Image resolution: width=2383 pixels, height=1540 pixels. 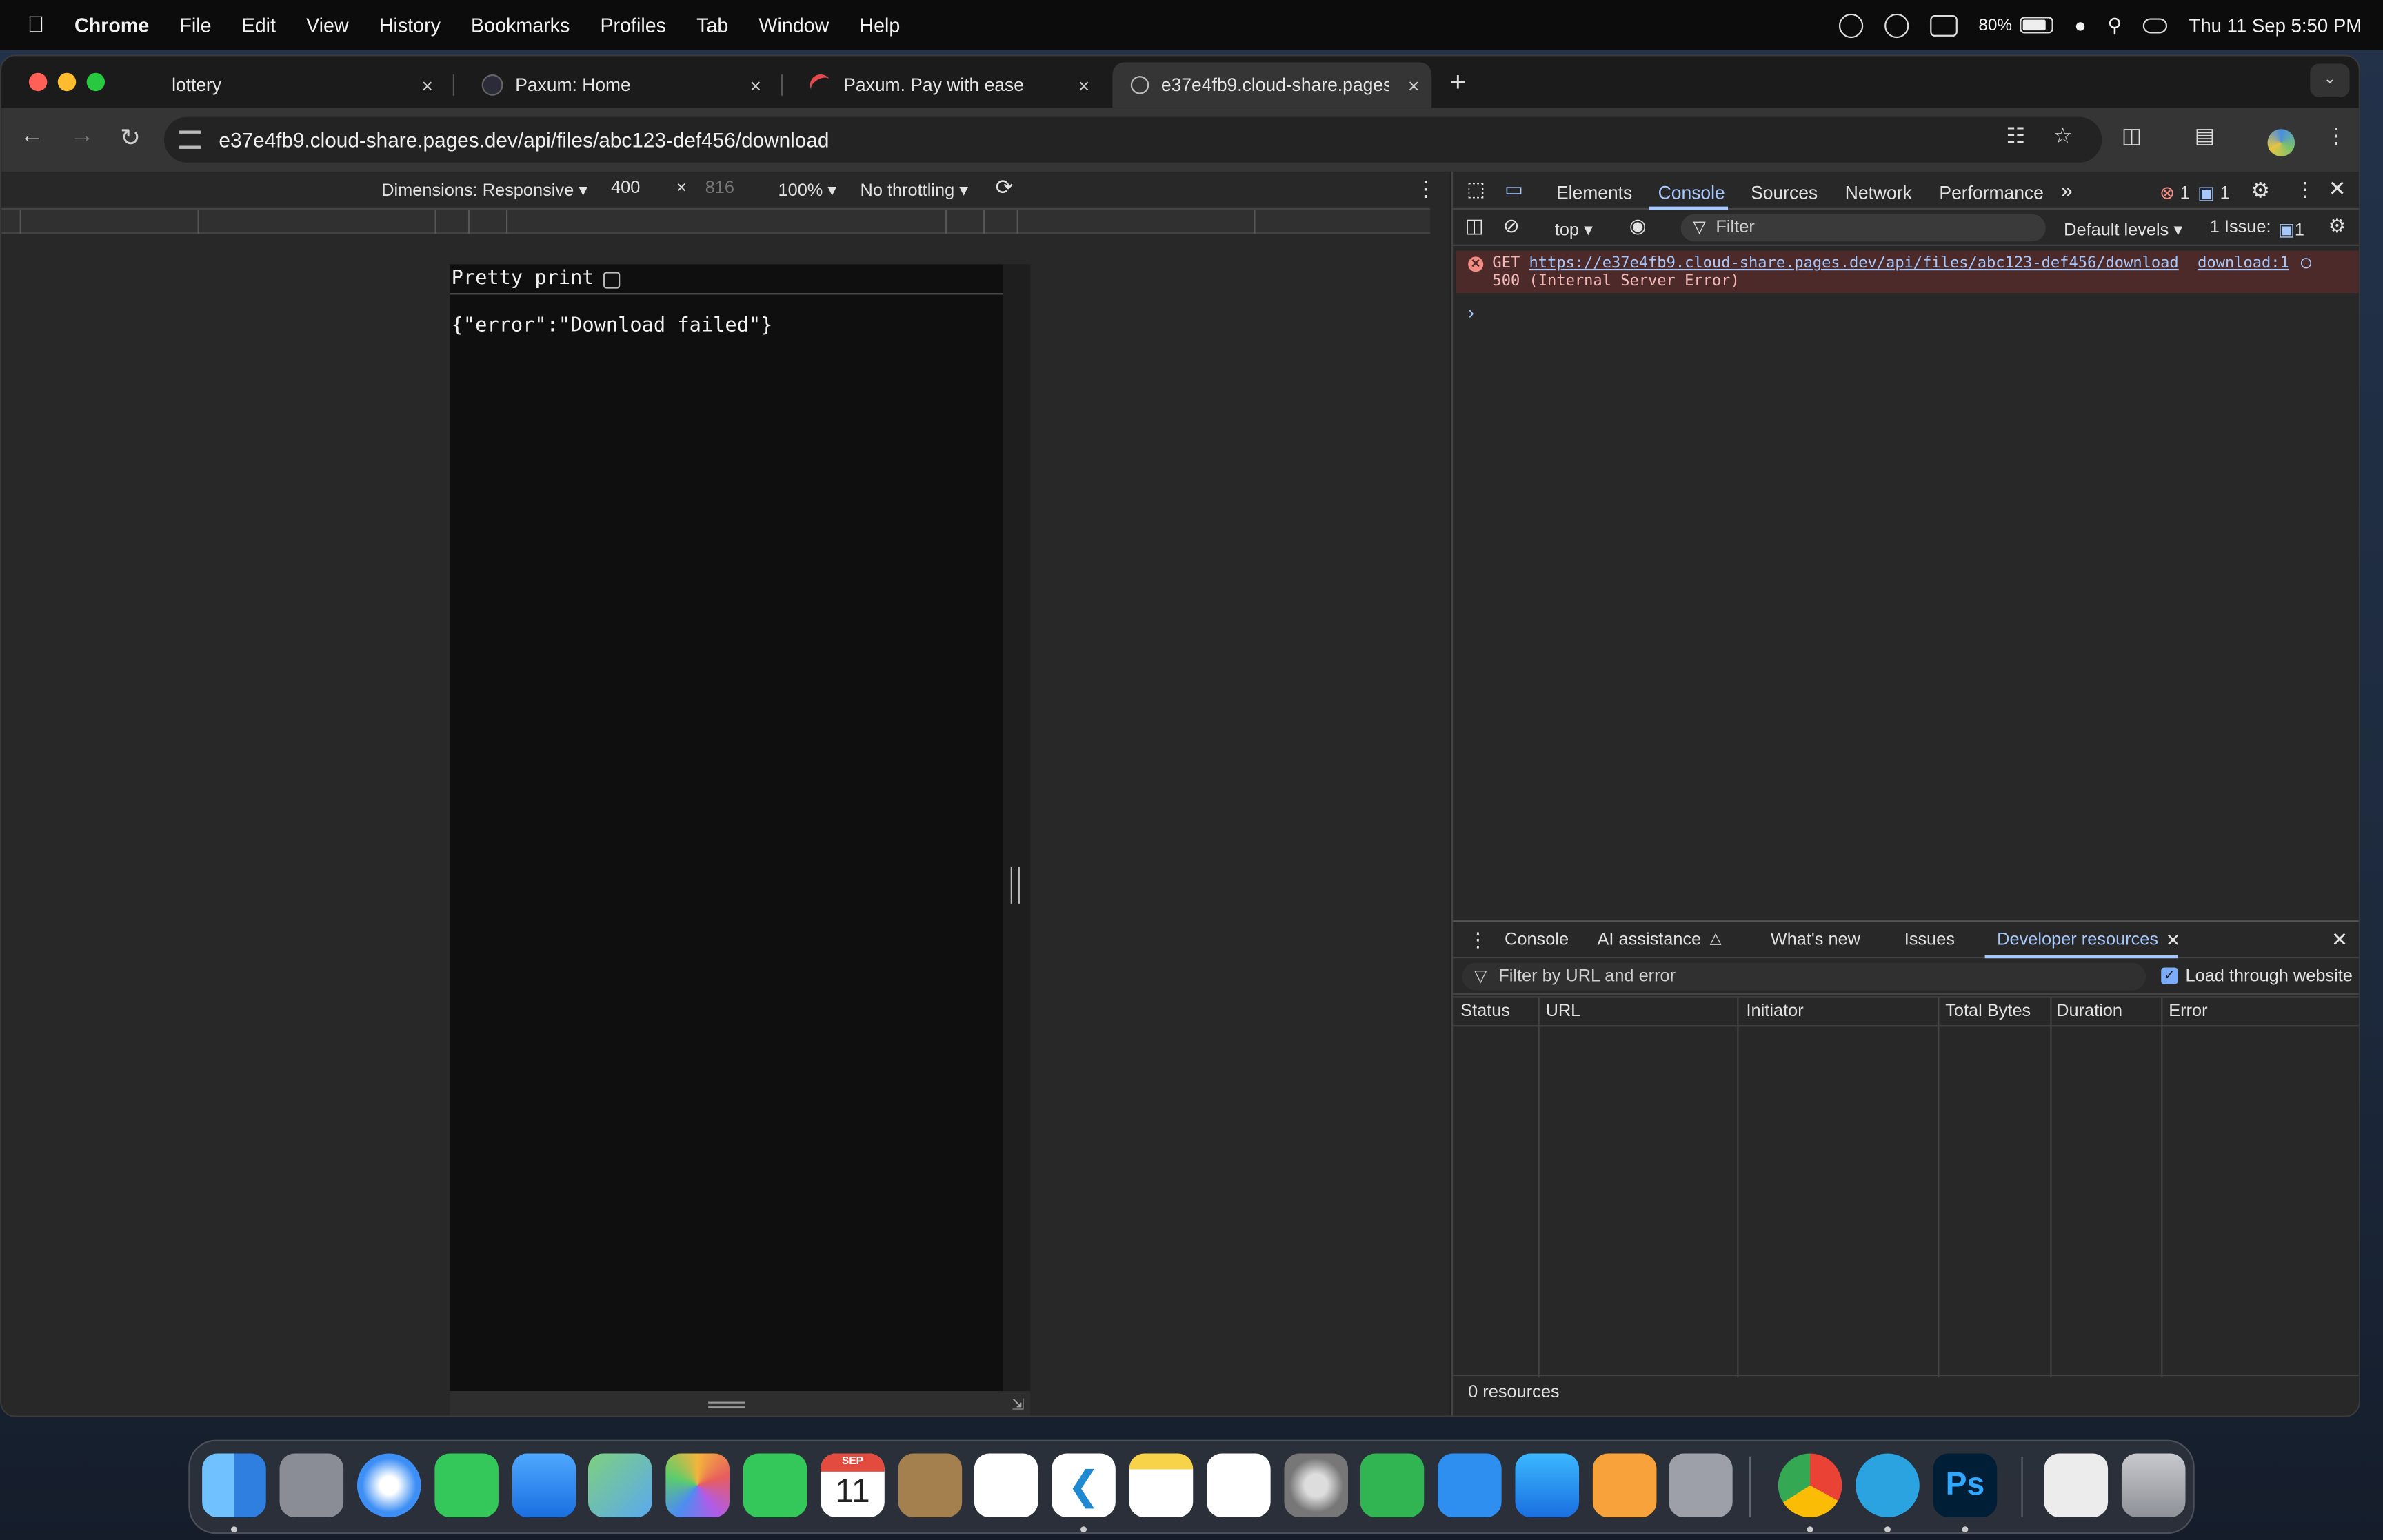 I want to click on live-expression-eye-icon: ◉, so click(x=1638, y=227).